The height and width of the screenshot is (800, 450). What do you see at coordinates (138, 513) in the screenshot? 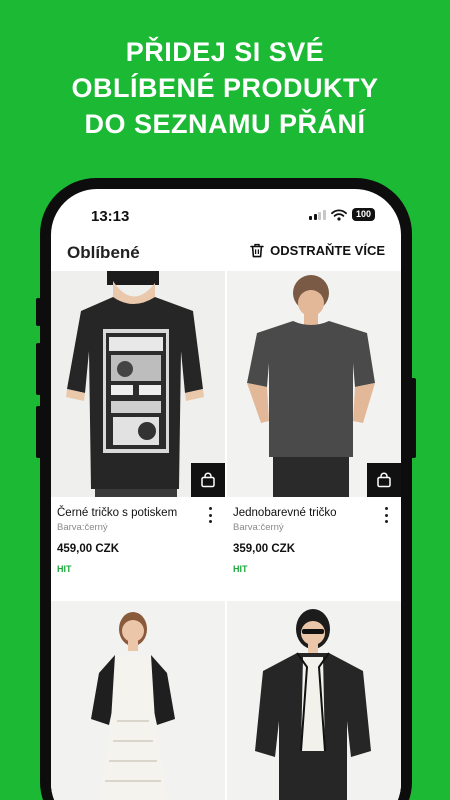
I see `product-name: Černé tričko s potiskem` at bounding box center [138, 513].